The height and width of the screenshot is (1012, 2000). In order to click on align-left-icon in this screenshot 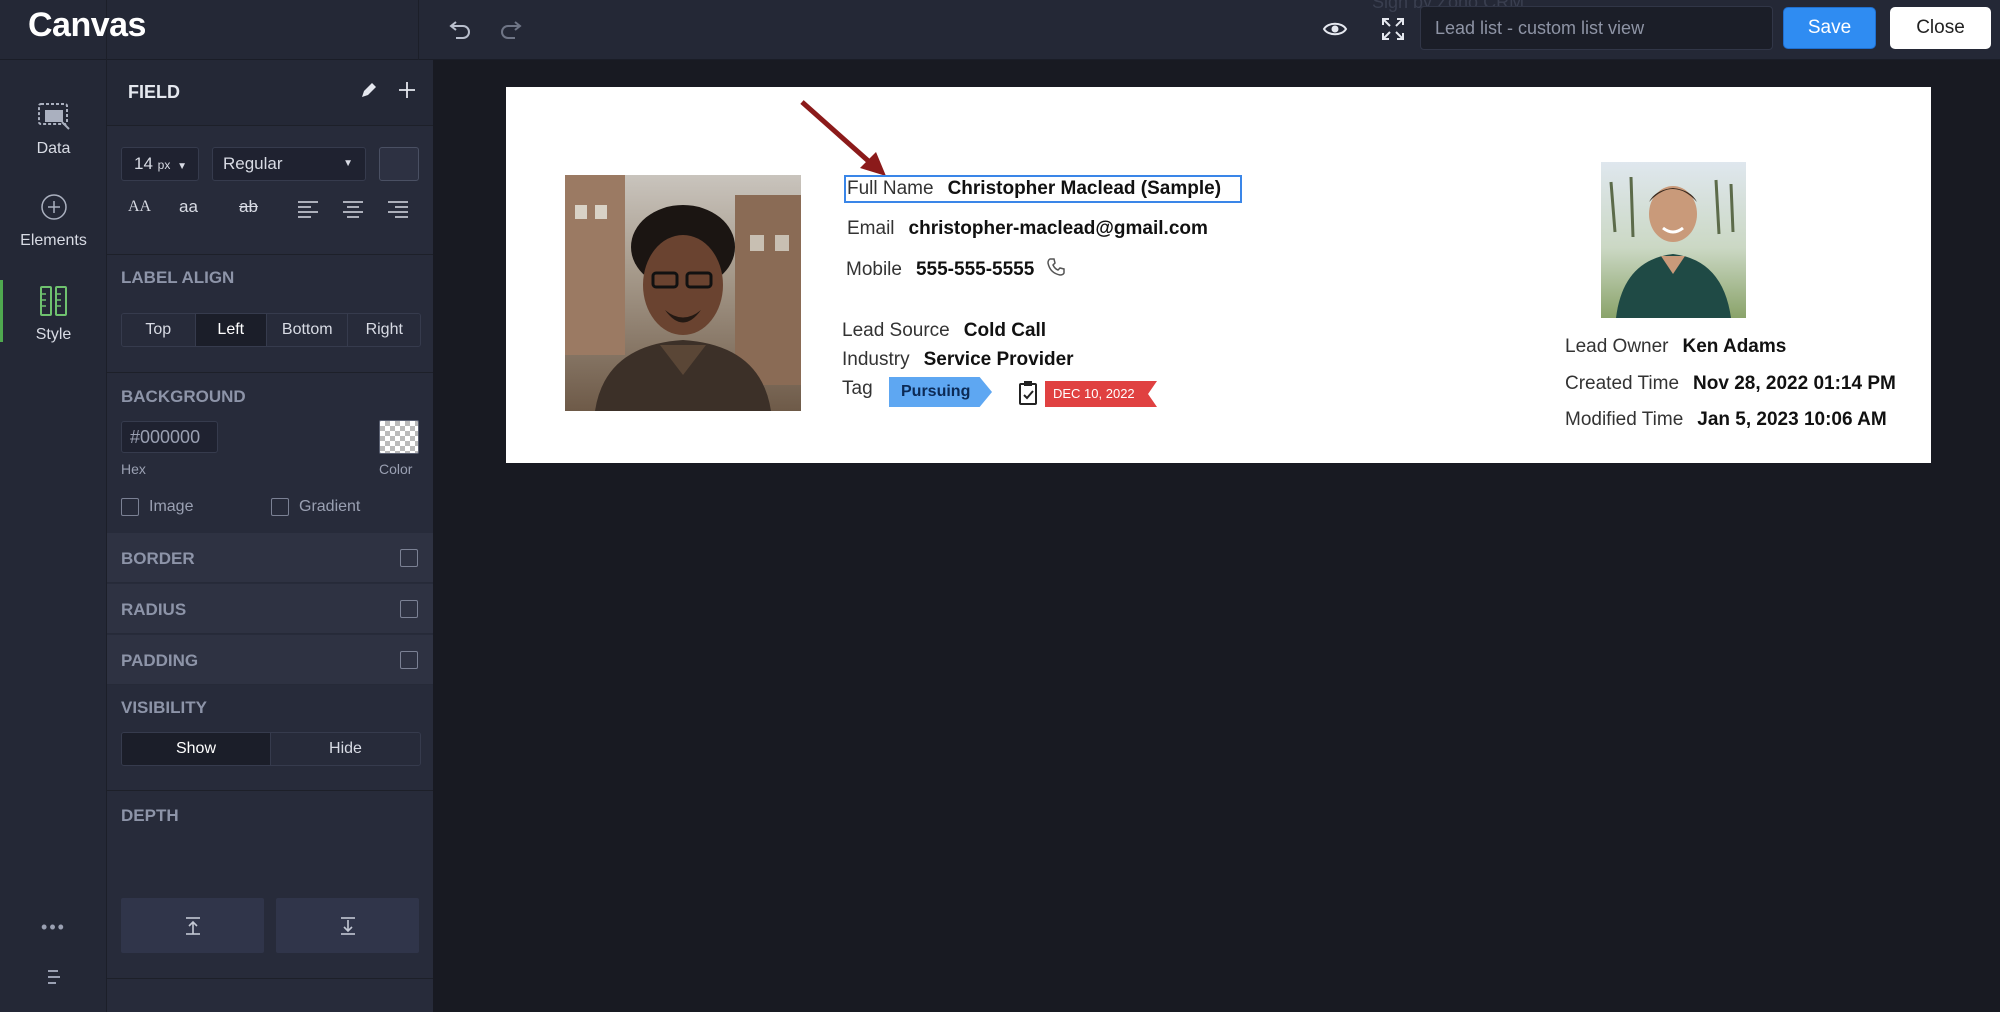, I will do `click(308, 211)`.